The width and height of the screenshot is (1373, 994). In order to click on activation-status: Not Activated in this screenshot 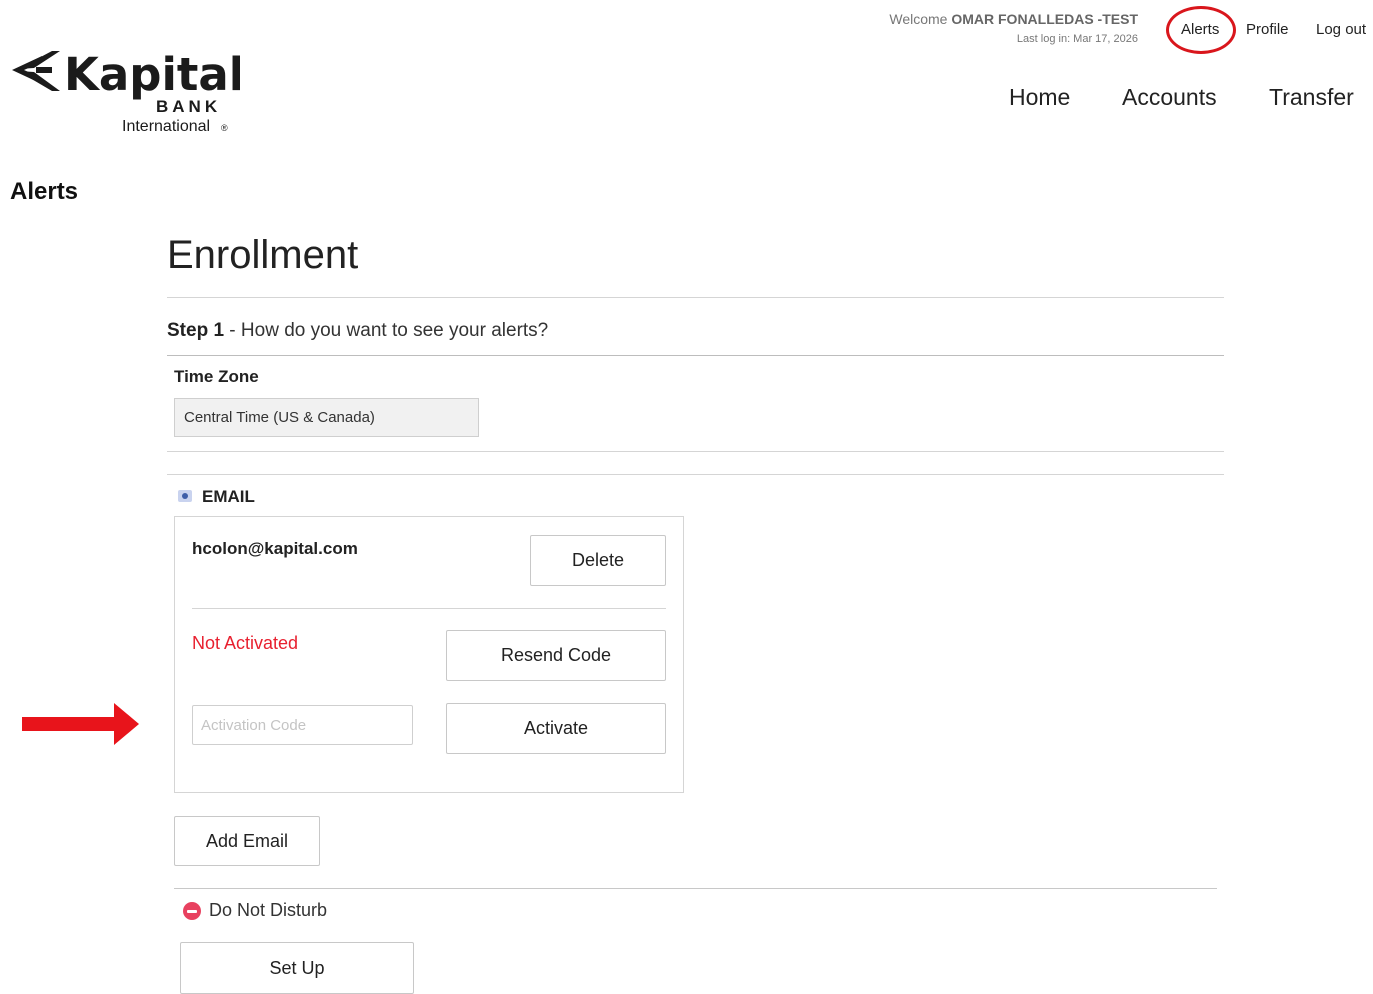, I will do `click(245, 643)`.